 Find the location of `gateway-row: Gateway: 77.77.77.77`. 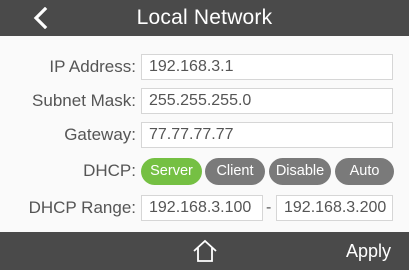

gateway-row: Gateway: 77.77.77.77 is located at coordinates (204, 135).